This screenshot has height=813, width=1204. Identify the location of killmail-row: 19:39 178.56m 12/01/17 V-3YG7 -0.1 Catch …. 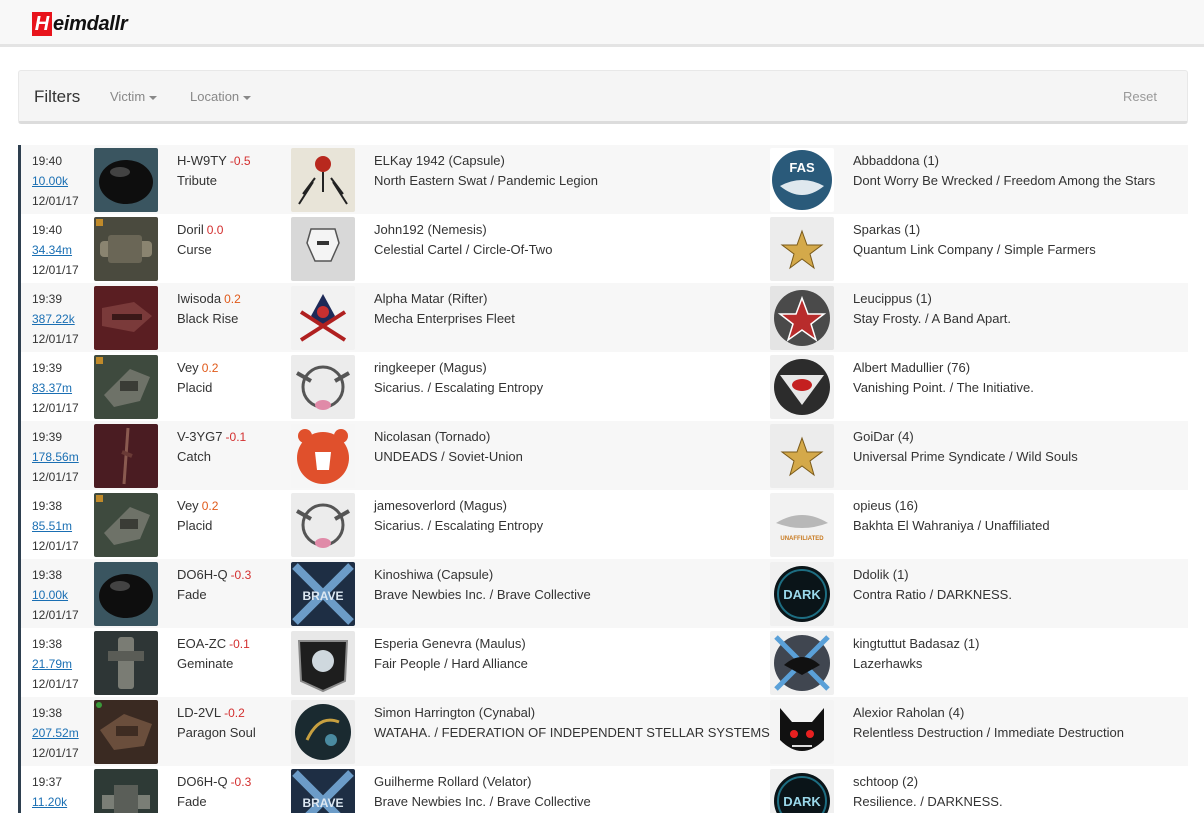
(603, 455).